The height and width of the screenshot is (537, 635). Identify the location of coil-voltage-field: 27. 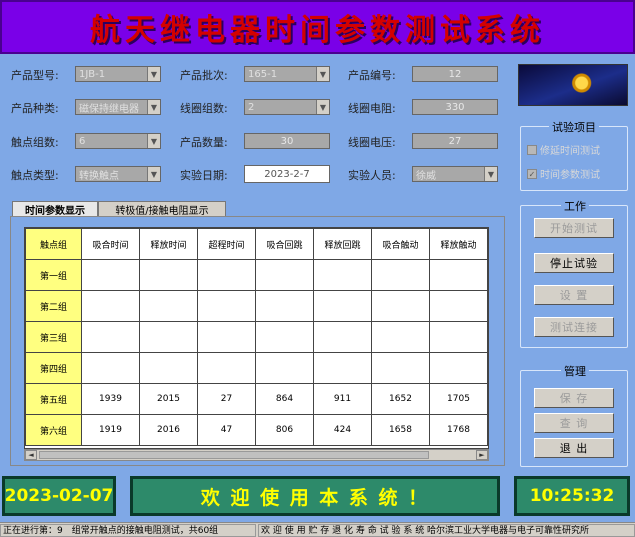
(455, 141).